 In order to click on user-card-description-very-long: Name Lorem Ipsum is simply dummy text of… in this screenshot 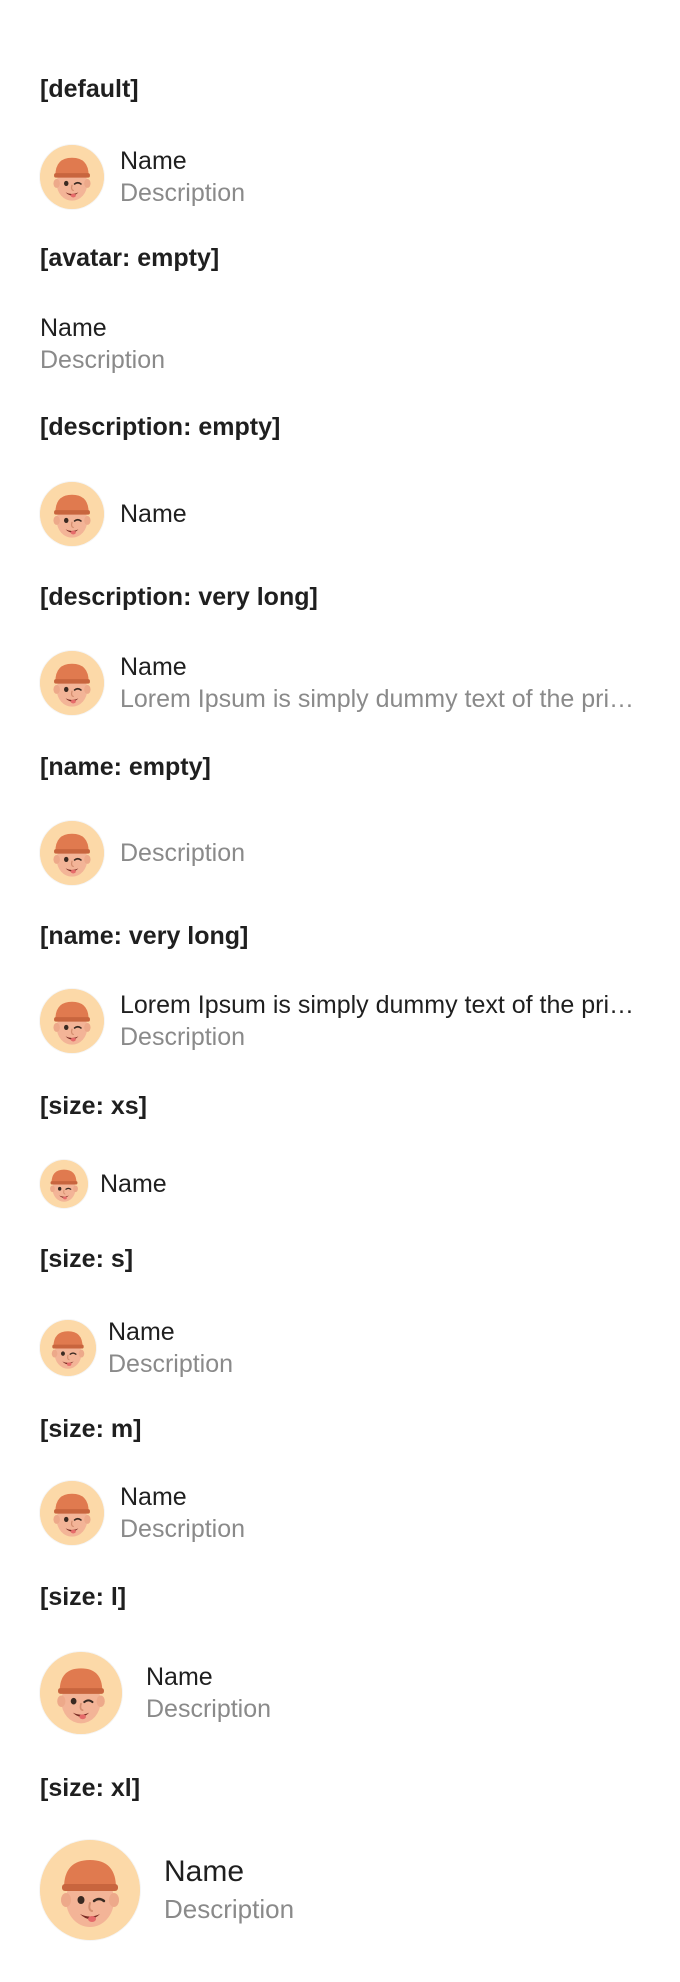, I will do `click(340, 683)`.